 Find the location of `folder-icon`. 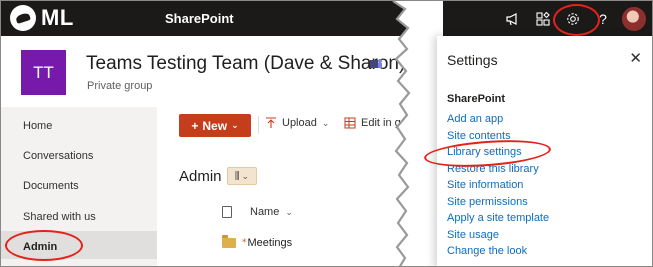

folder-icon is located at coordinates (229, 241).